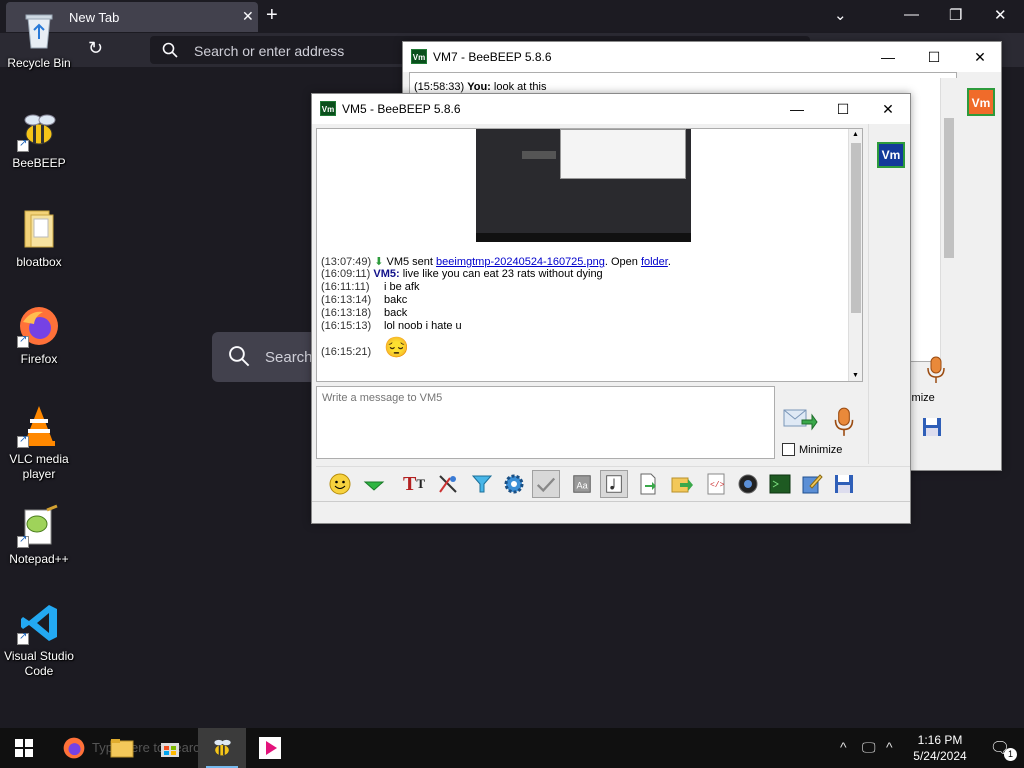 This screenshot has width=1024, height=768. I want to click on system-clock: 1:16 PM 5/24/2024, so click(940, 748).